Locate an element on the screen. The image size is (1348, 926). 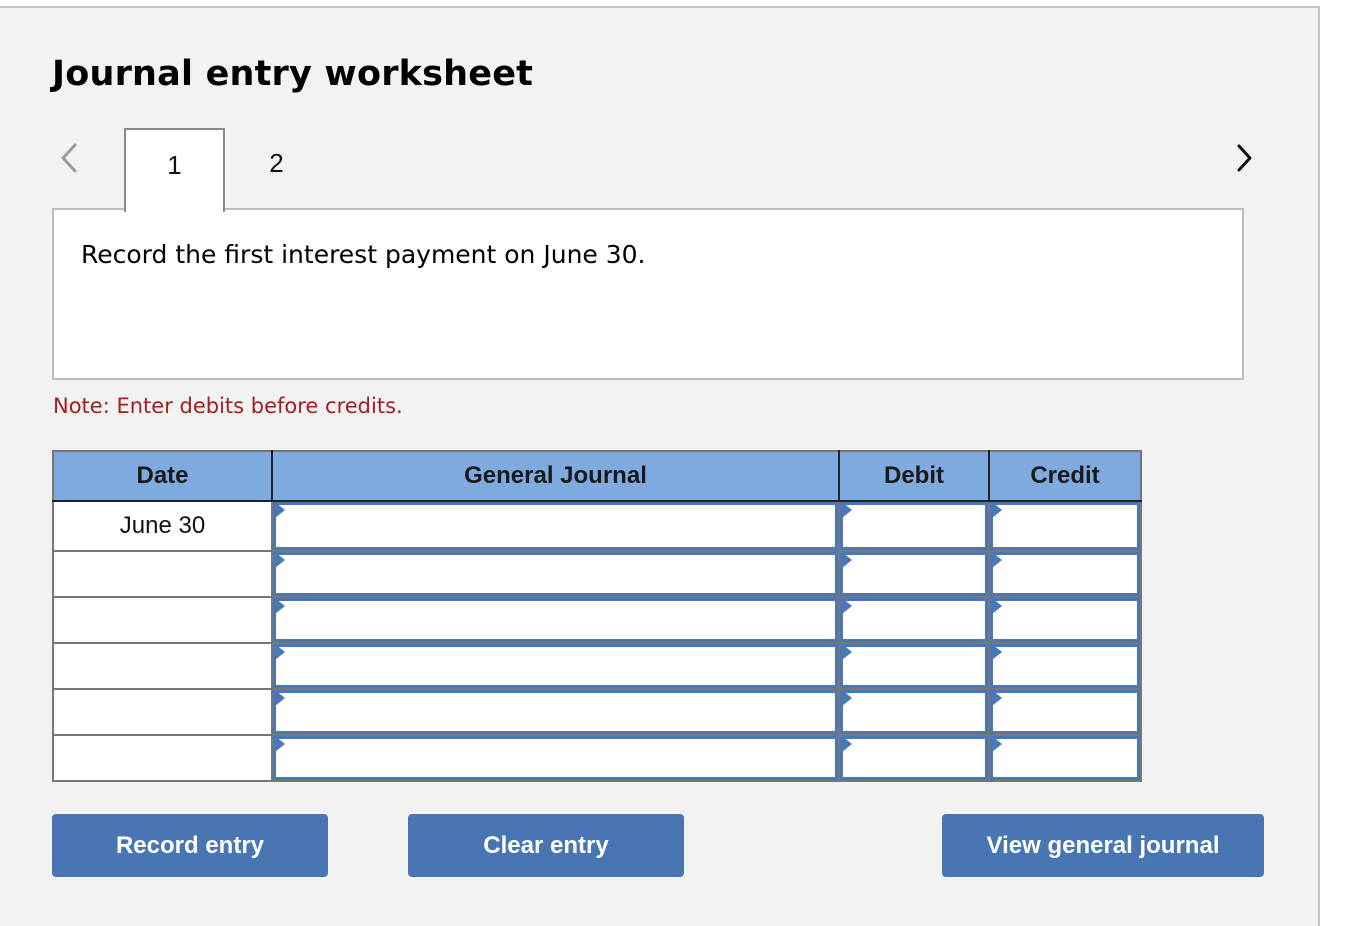
date-cell: June 30 is located at coordinates (162, 526).